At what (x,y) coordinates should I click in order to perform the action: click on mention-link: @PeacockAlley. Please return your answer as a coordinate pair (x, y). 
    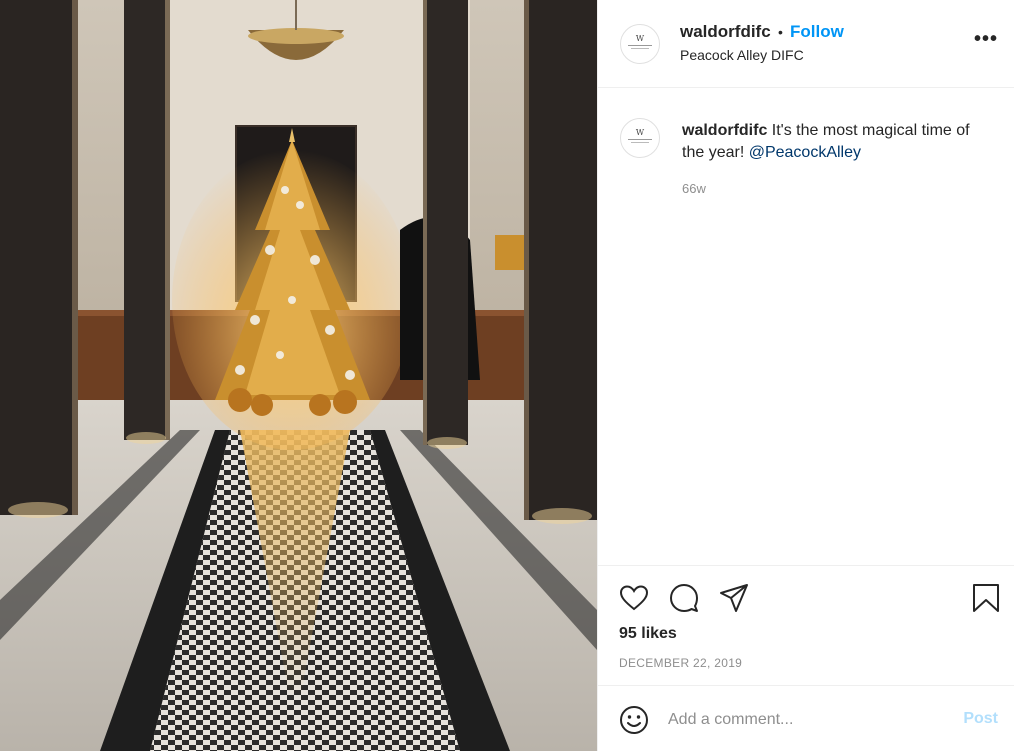
    Looking at the image, I should click on (805, 152).